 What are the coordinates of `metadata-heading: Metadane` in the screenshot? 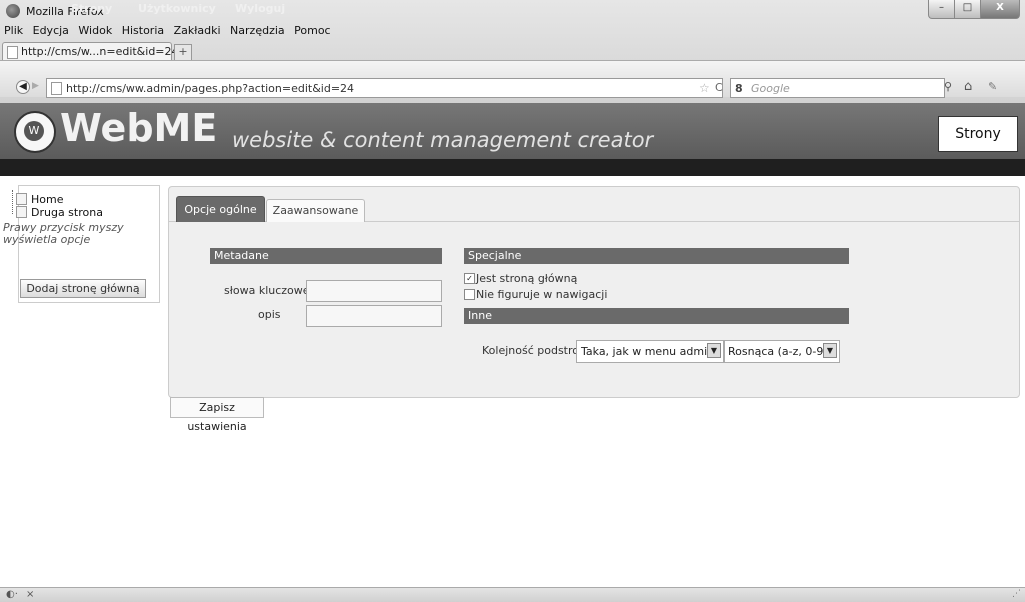 It's located at (326, 256).